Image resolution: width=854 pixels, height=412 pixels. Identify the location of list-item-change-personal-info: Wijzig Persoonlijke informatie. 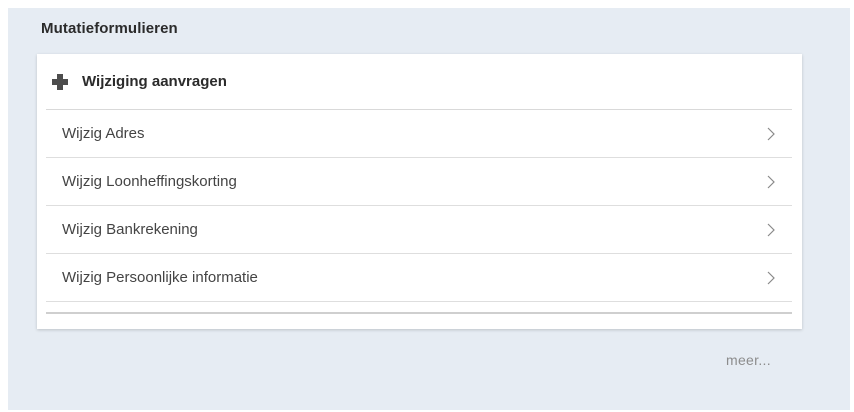
(419, 278).